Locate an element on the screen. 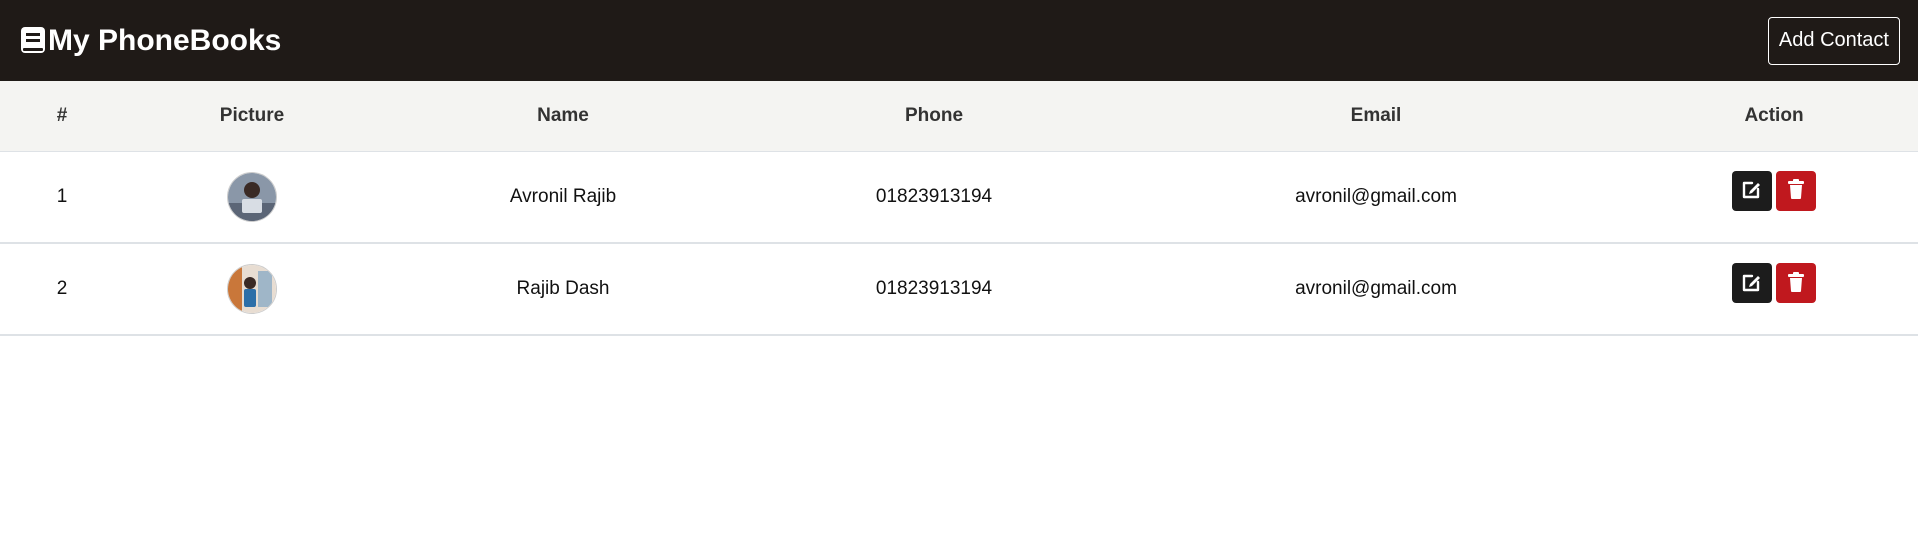  add-contact-button: Add Contact is located at coordinates (1833, 40).